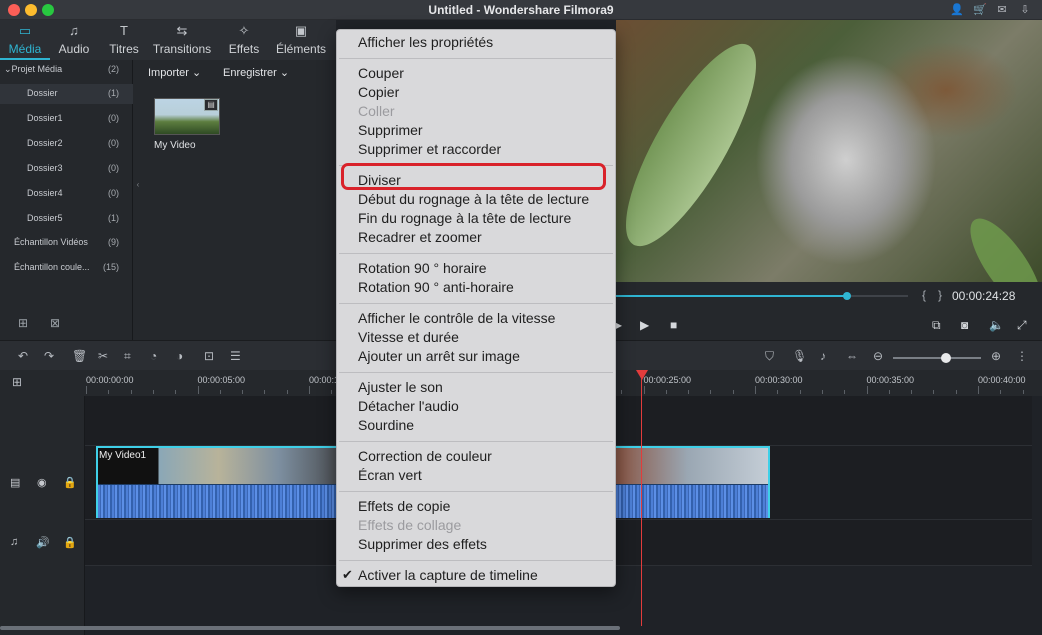 The image size is (1042, 635). What do you see at coordinates (980, 10) in the screenshot?
I see `cart-icon: 🛒` at bounding box center [980, 10].